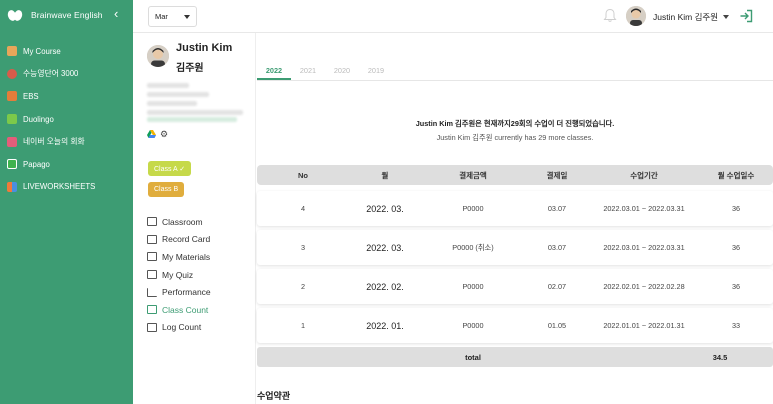 This screenshot has width=773, height=404. What do you see at coordinates (515, 357) in the screenshot?
I see `table-total-row: total 34.5` at bounding box center [515, 357].